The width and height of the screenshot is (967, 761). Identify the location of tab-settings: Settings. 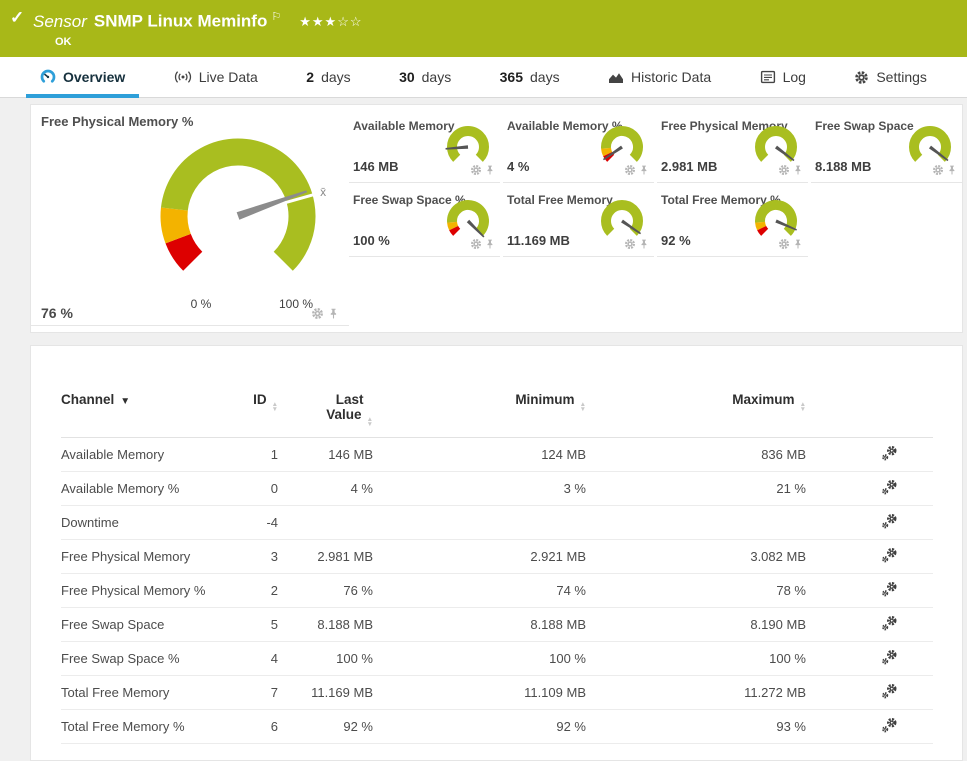
(890, 77).